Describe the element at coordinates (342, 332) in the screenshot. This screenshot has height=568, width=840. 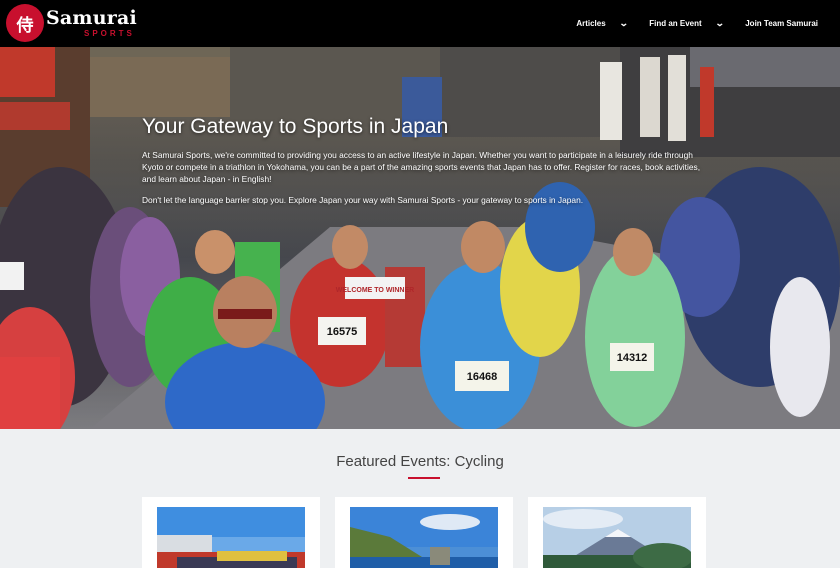
I see `bib-number: 16575` at that location.